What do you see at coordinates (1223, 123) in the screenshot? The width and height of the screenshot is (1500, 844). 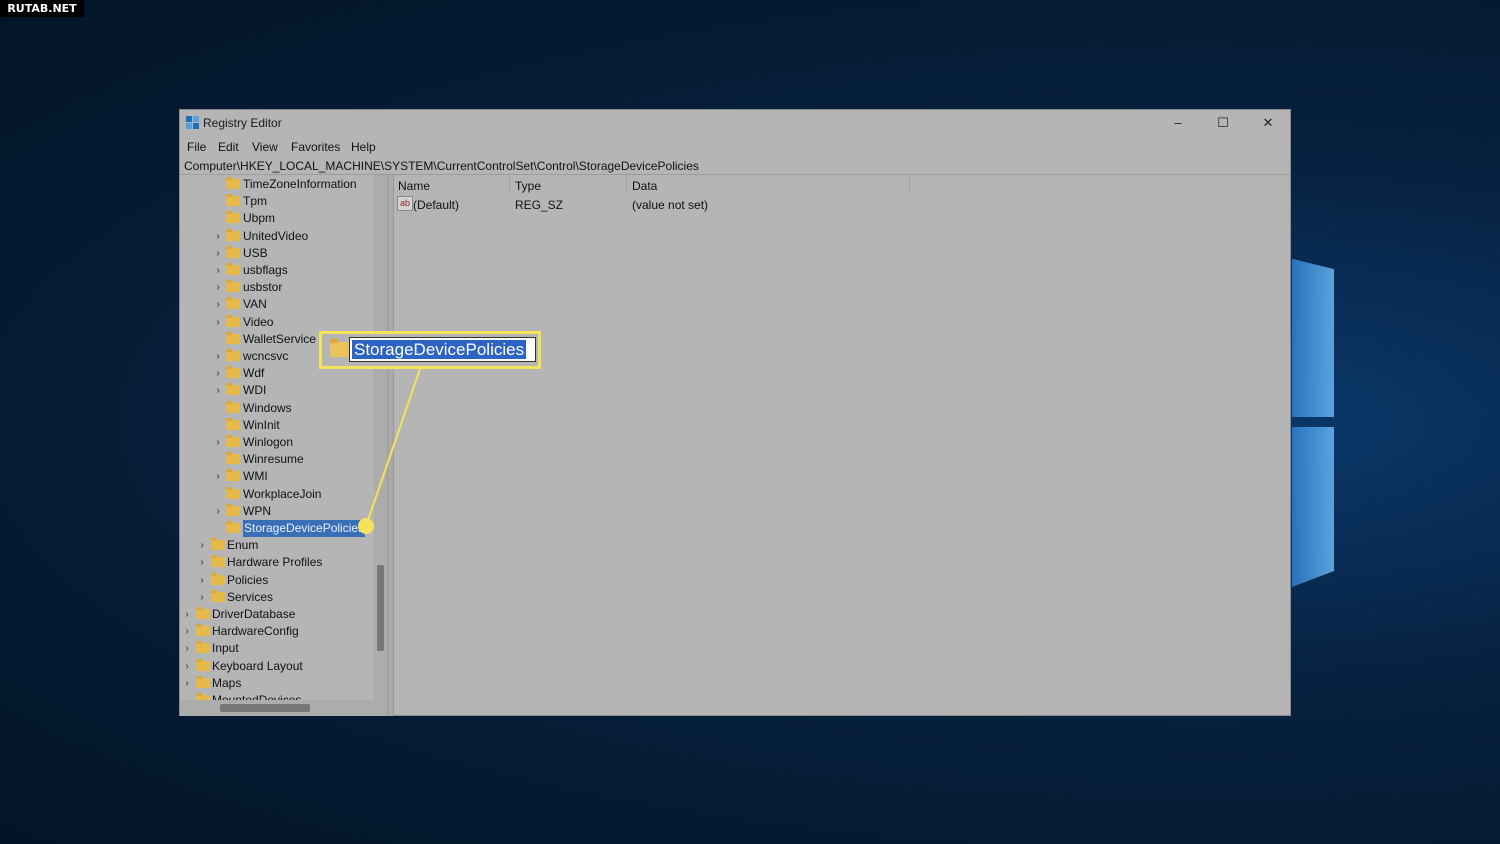 I see `maximize-button: ☐` at bounding box center [1223, 123].